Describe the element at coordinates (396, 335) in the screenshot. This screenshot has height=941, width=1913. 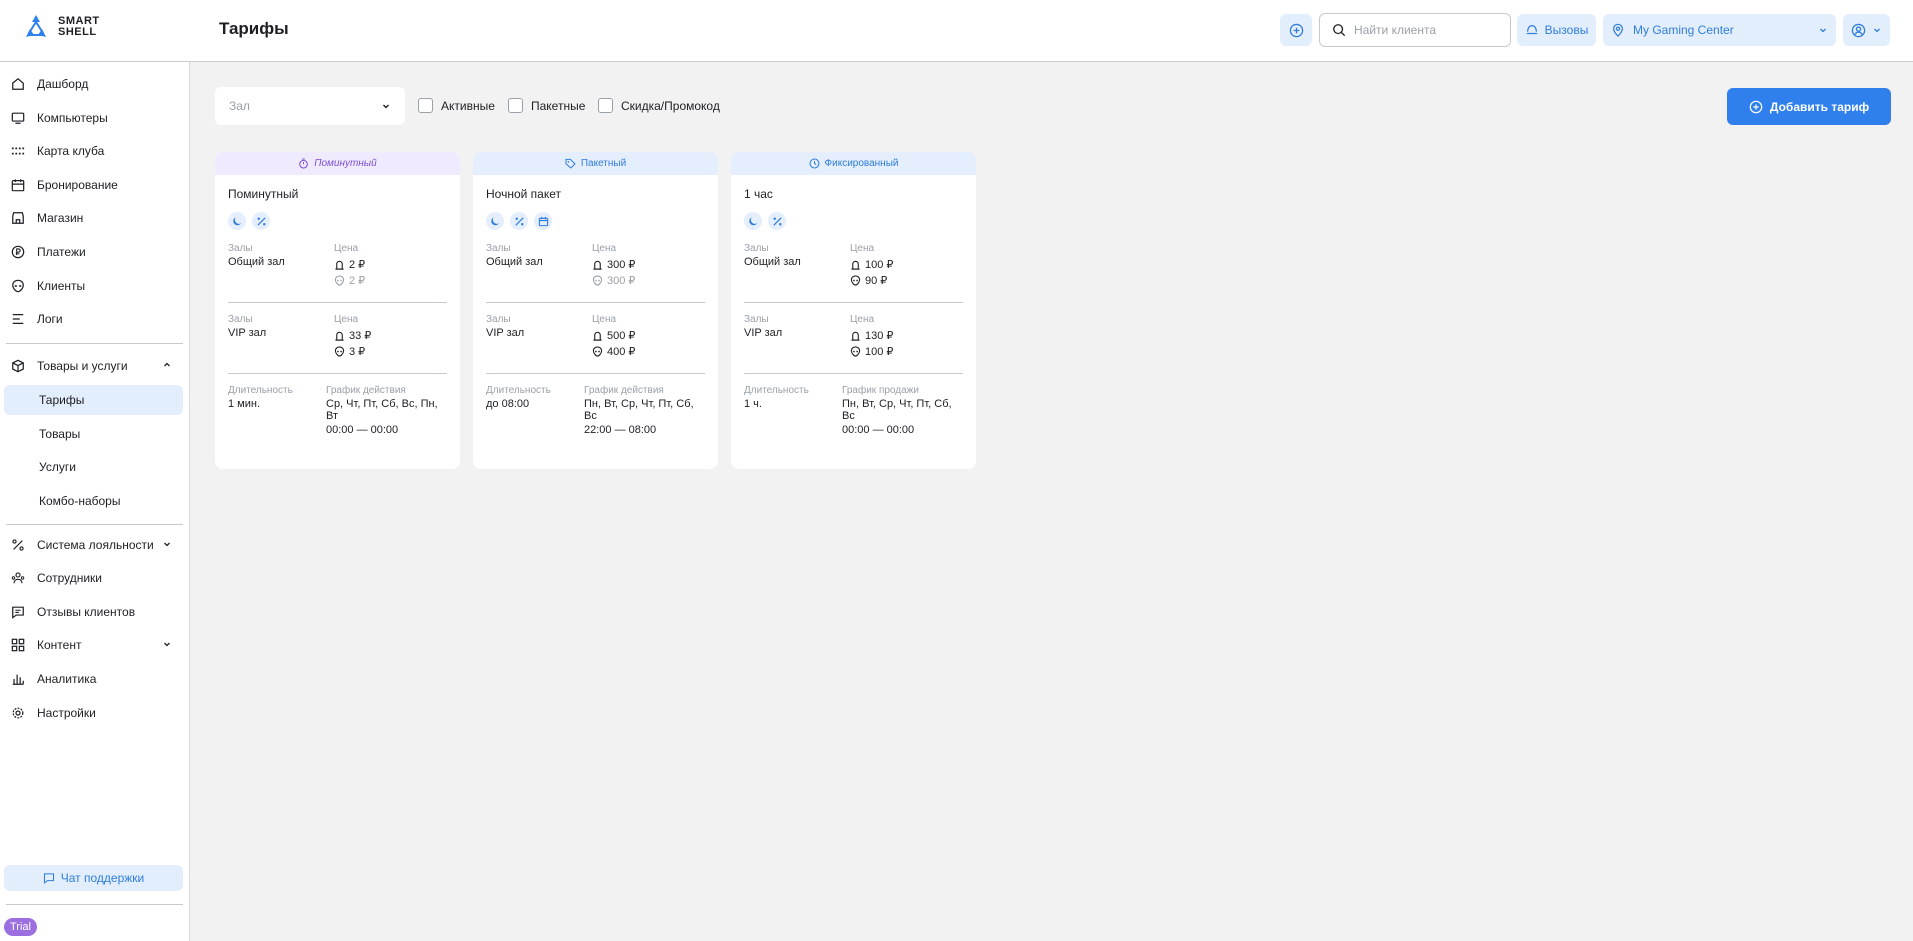
I see `price-pc: 33 ₽` at that location.